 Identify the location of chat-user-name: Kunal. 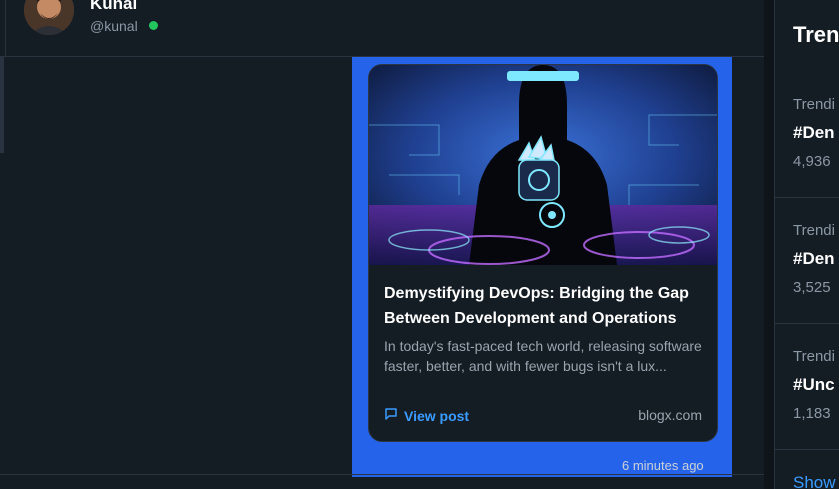
(114, 6).